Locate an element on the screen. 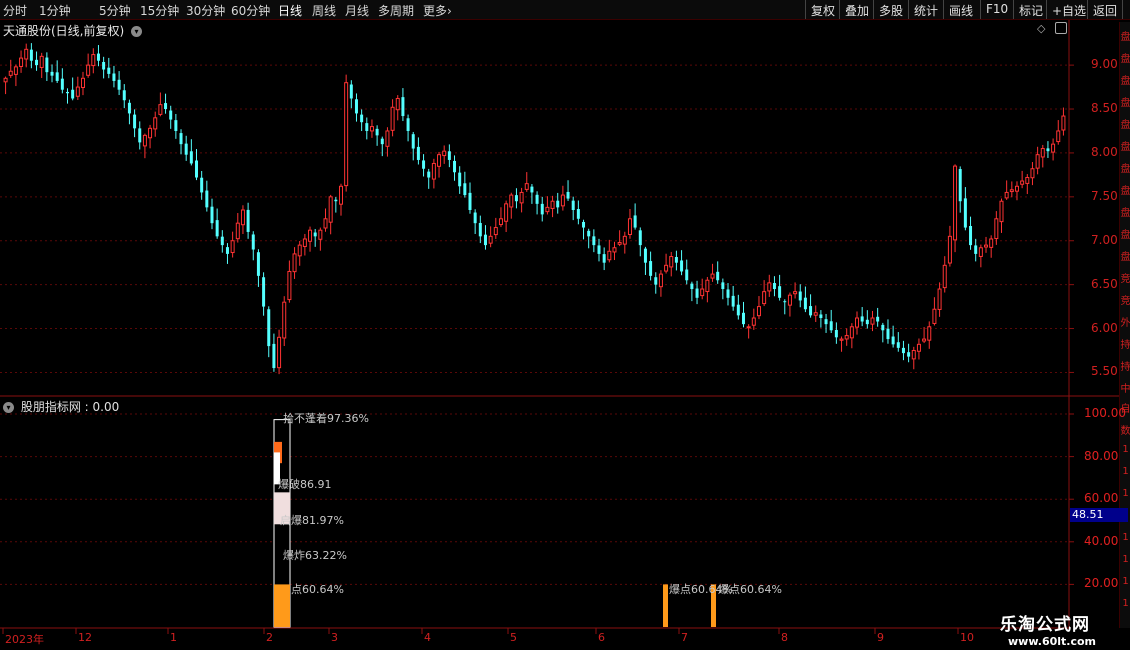 The image size is (1130, 650). sidebar-char: 持 is located at coordinates (1125, 345).